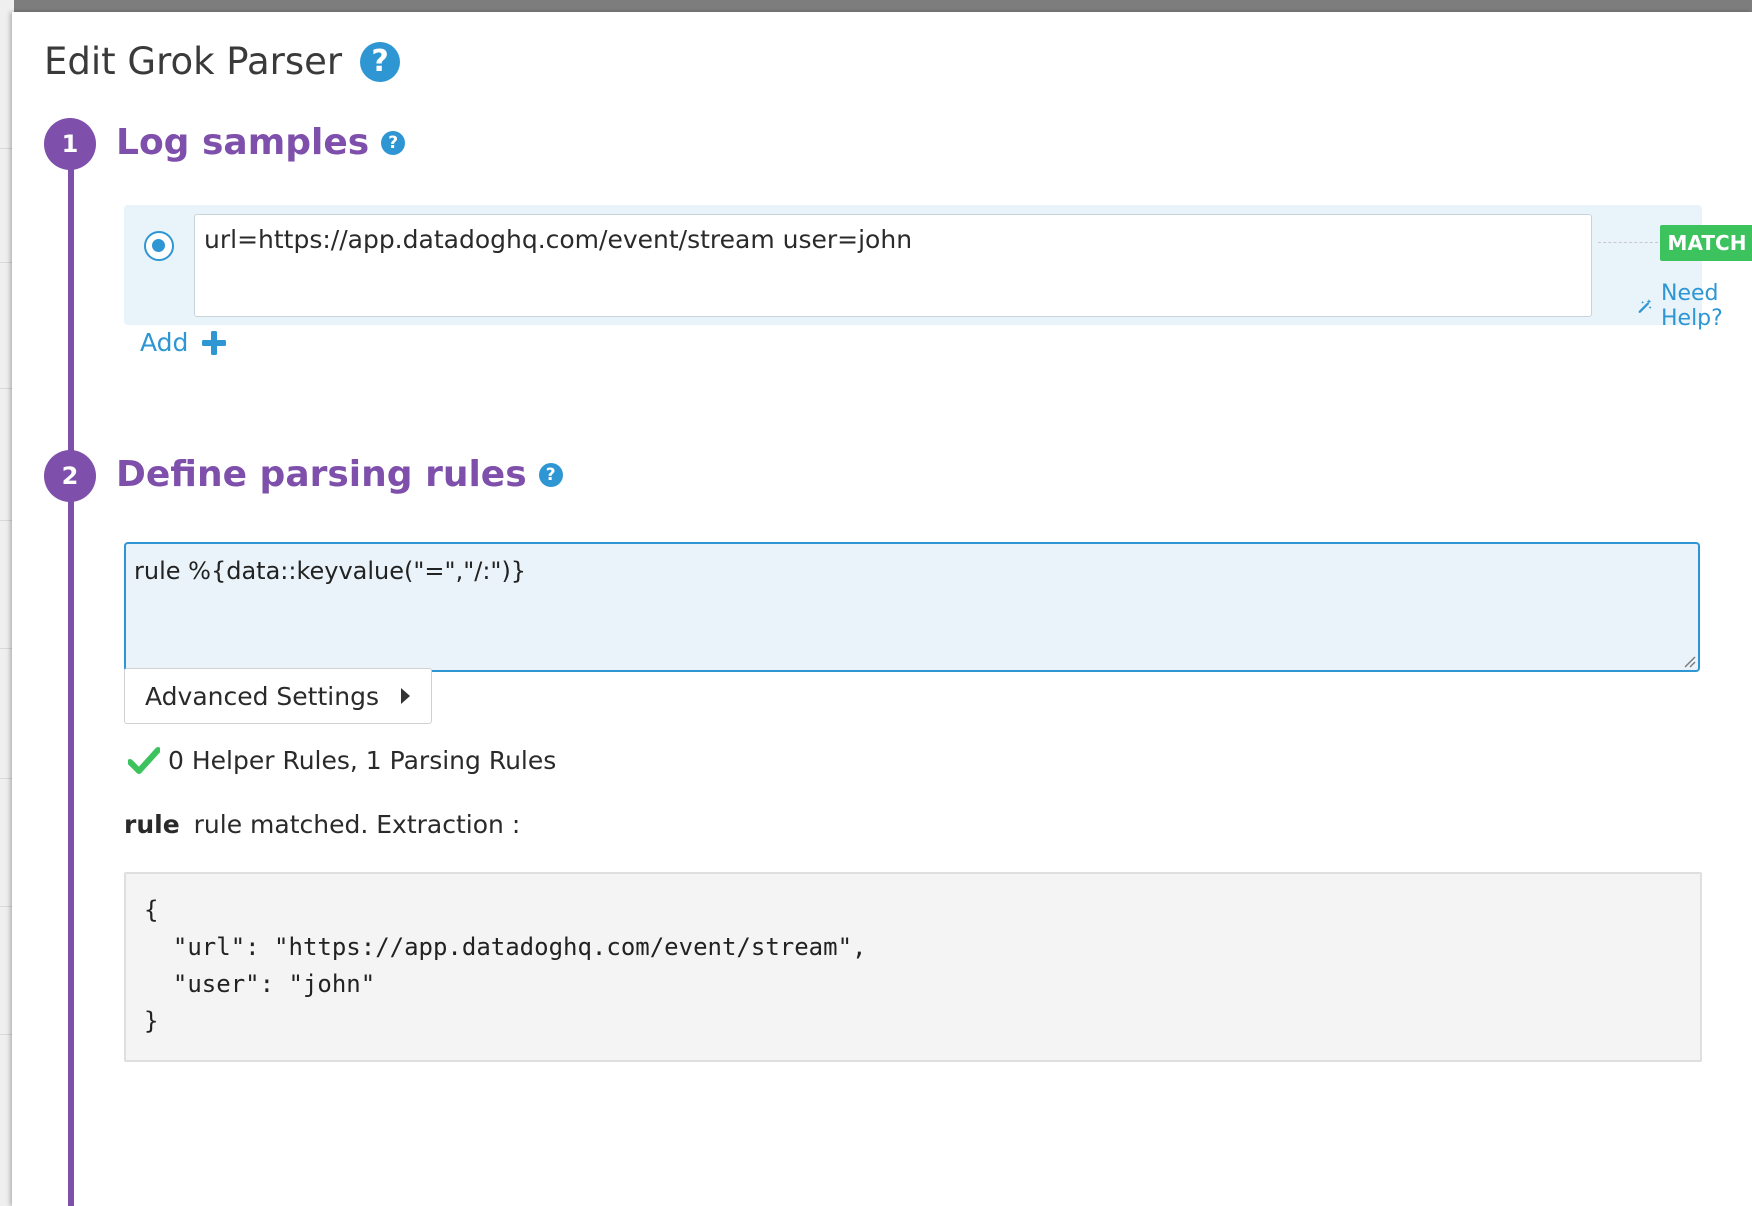 The width and height of the screenshot is (1752, 1206). Describe the element at coordinates (1691, 306) in the screenshot. I see `need-help-label: Need Help?` at that location.